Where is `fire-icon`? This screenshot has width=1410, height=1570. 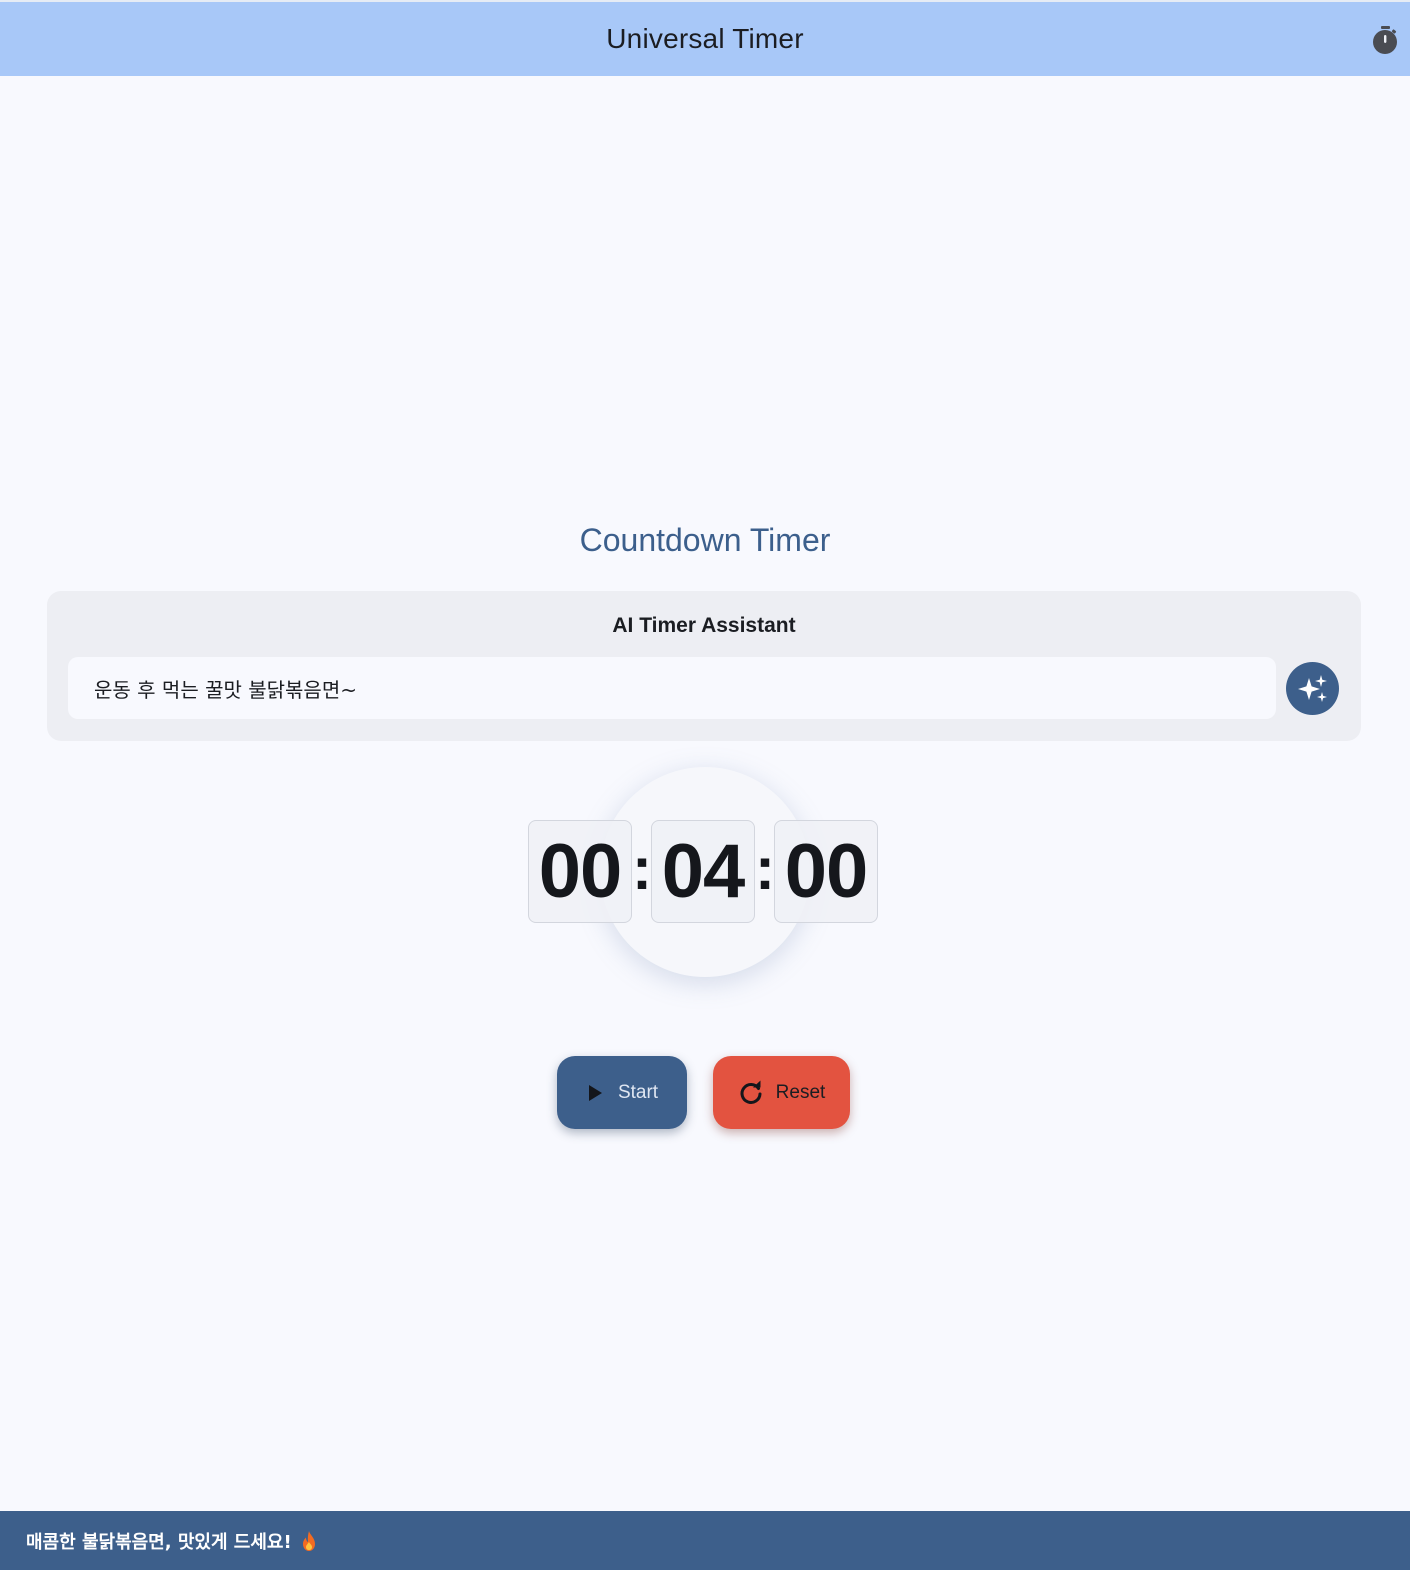
fire-icon is located at coordinates (309, 1541).